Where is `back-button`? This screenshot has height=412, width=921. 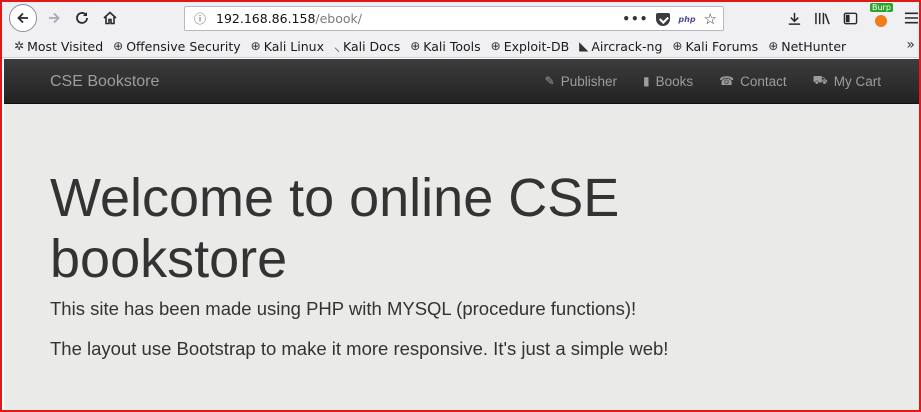
back-button is located at coordinates (23, 18).